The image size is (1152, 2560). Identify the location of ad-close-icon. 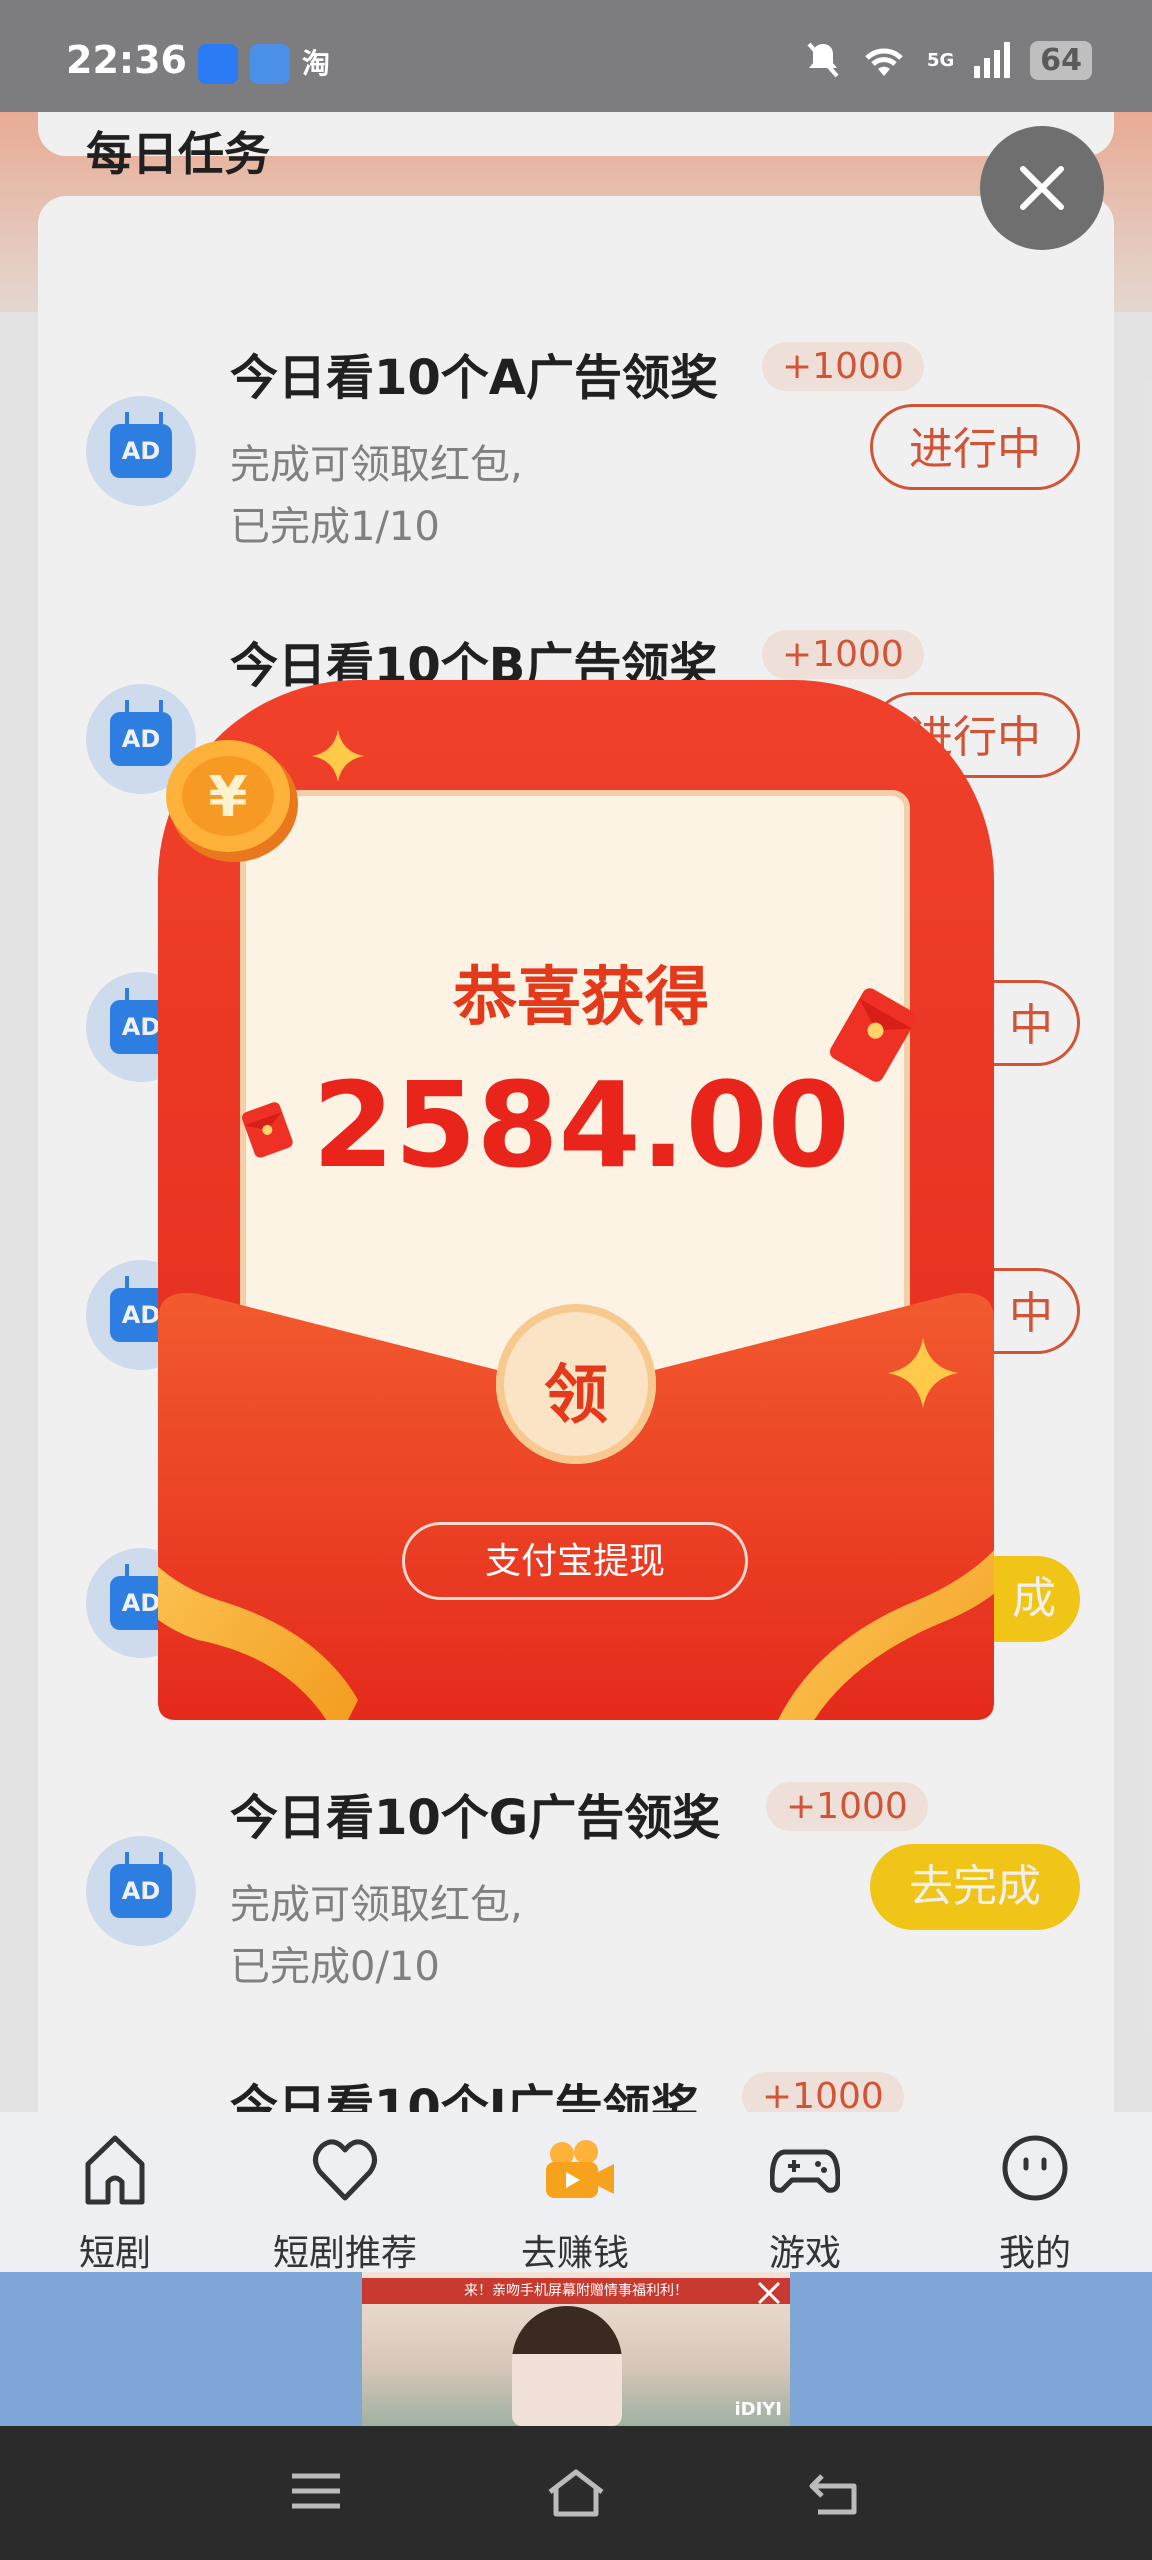
(769, 2293).